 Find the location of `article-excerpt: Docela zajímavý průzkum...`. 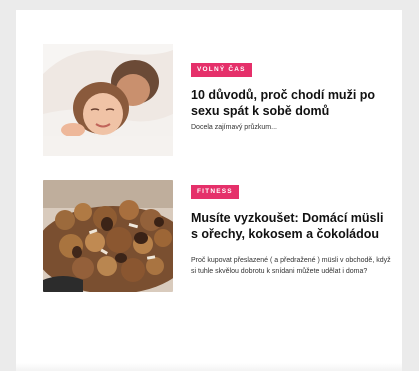

article-excerpt: Docela zajímavý průzkum... is located at coordinates (234, 127).